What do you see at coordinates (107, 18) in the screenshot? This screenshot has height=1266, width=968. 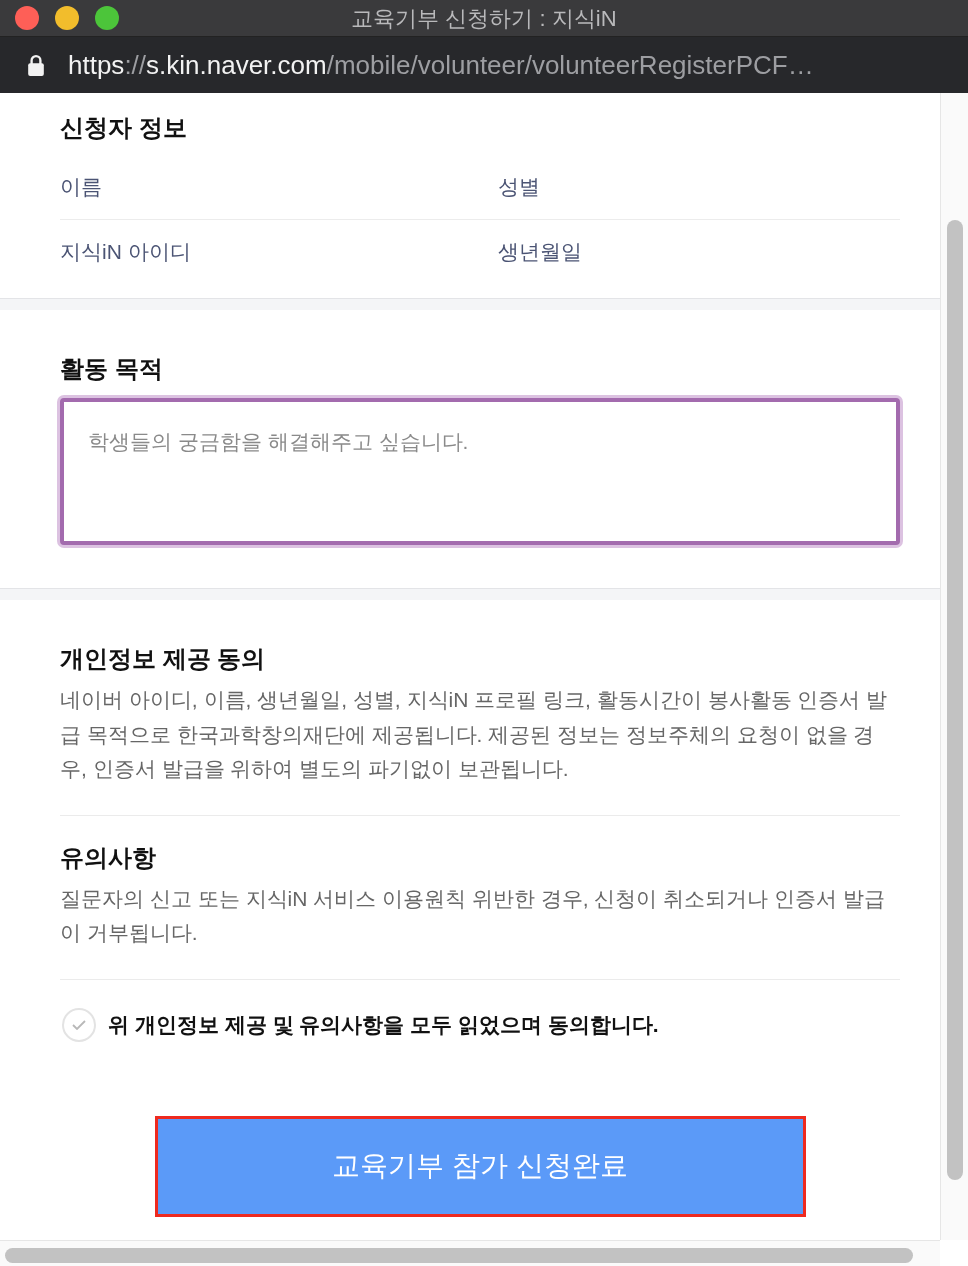 I see `maximize-icon` at bounding box center [107, 18].